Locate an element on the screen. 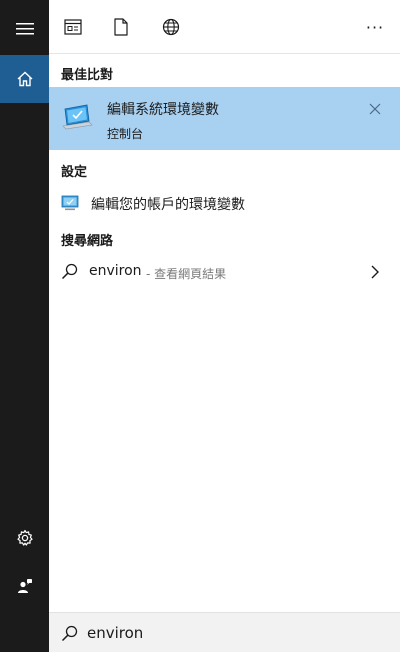 Image resolution: width=400 pixels, height=652 pixels. feedback-person-icon is located at coordinates (24, 586).